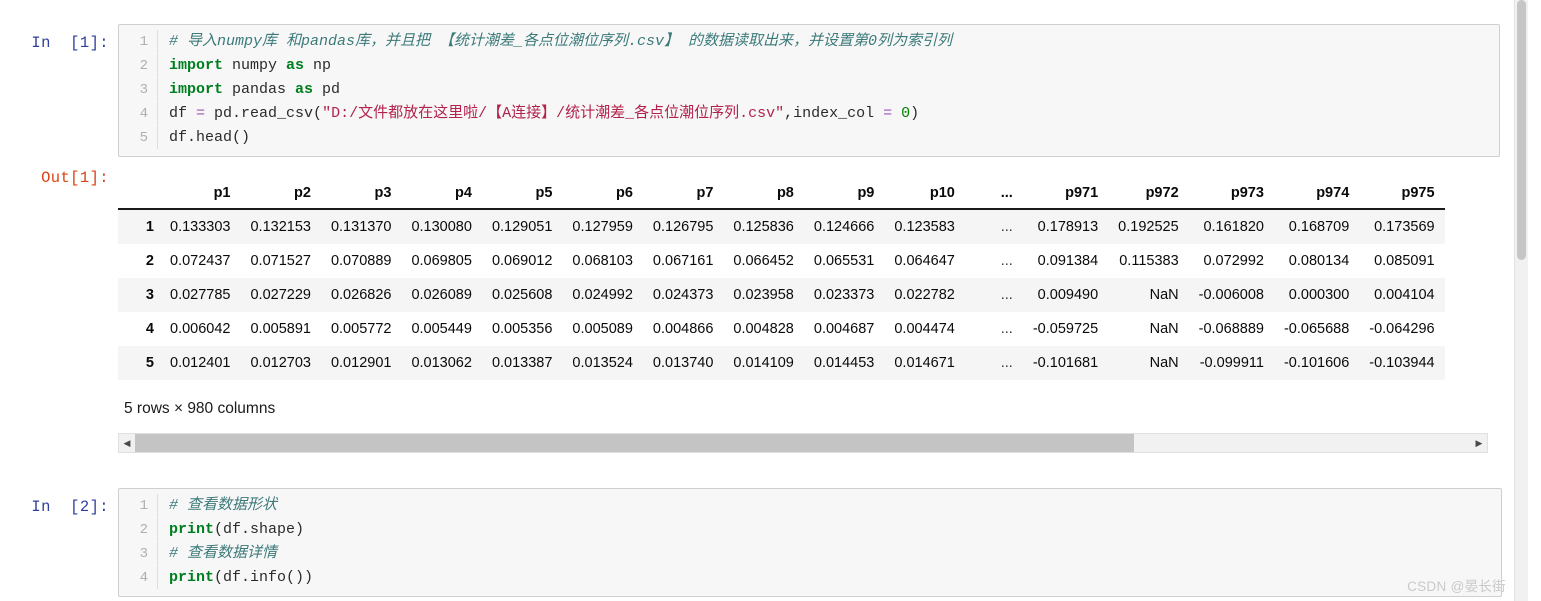 This screenshot has width=1541, height=601. I want to click on dataframe-cell: 0.005356, so click(522, 329).